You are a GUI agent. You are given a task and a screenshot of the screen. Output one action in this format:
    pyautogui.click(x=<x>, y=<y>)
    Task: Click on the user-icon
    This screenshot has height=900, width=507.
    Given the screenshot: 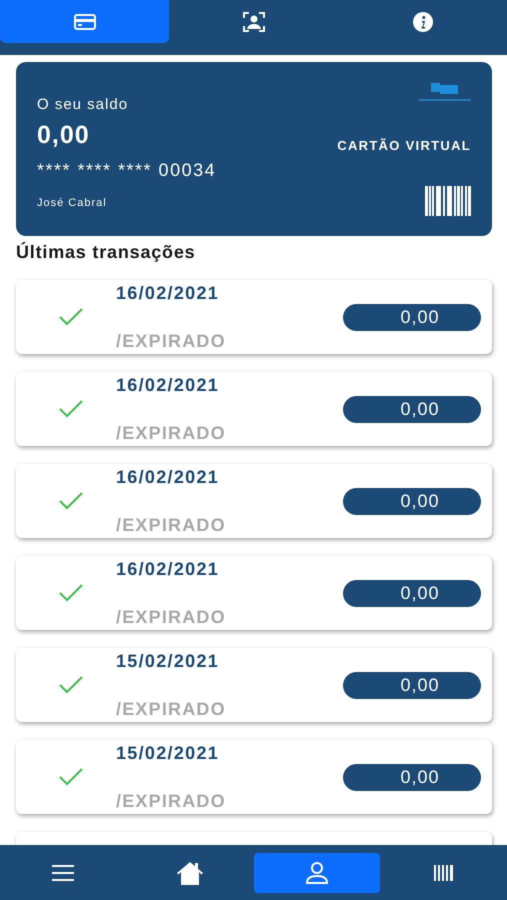 What is the action you would take?
    pyautogui.click(x=316, y=872)
    